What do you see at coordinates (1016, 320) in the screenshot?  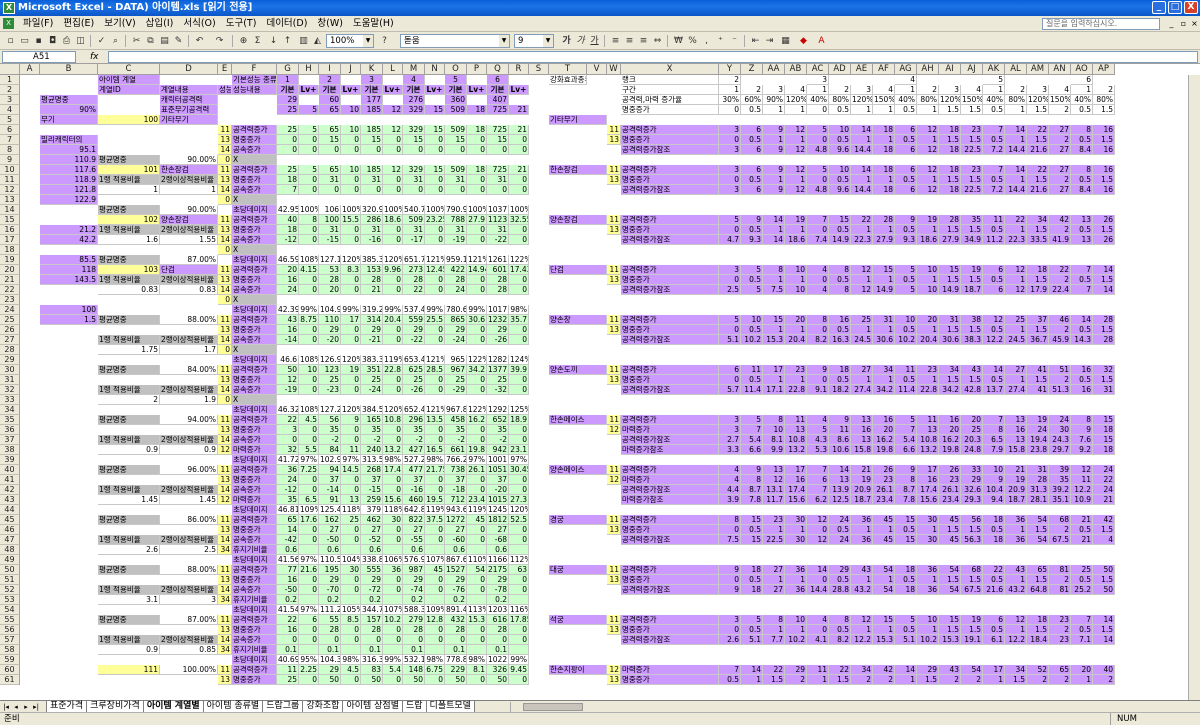 I see `cell-AL25: 25` at bounding box center [1016, 320].